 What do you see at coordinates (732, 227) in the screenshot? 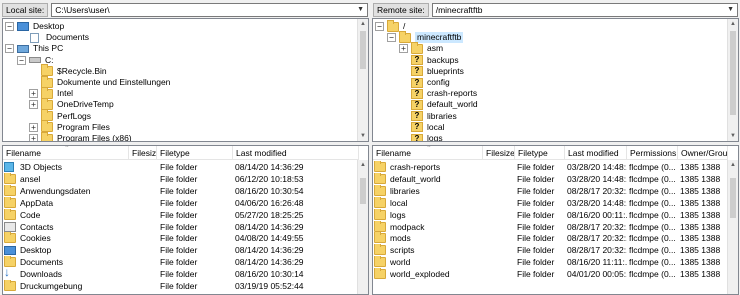
I see `remote-list-scrollbar: ▲` at bounding box center [732, 227].